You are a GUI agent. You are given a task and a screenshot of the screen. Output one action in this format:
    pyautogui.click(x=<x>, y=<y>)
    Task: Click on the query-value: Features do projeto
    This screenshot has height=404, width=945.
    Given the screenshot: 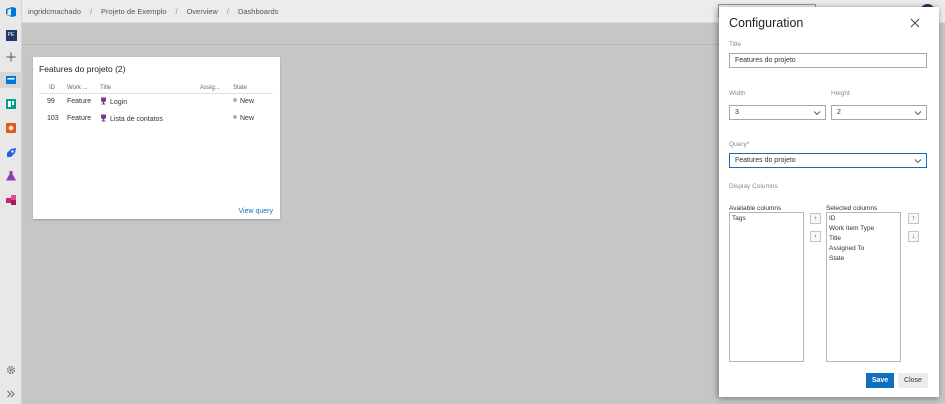 What is the action you would take?
    pyautogui.click(x=765, y=160)
    